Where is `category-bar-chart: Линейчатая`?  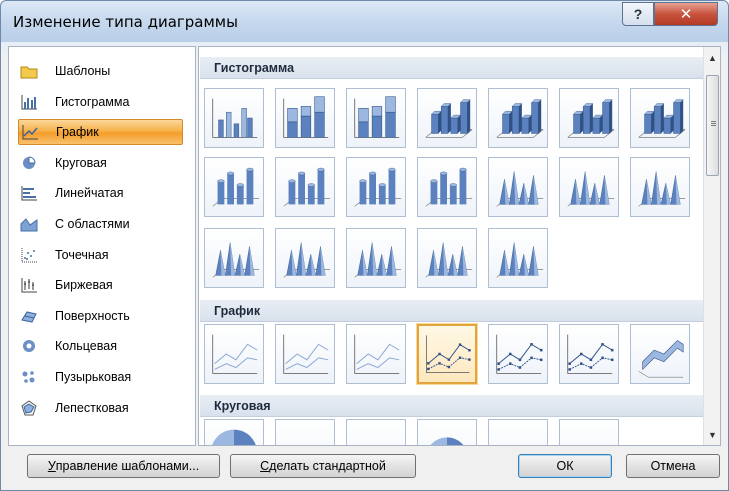
category-bar-chart: Линейчатая is located at coordinates (100, 193).